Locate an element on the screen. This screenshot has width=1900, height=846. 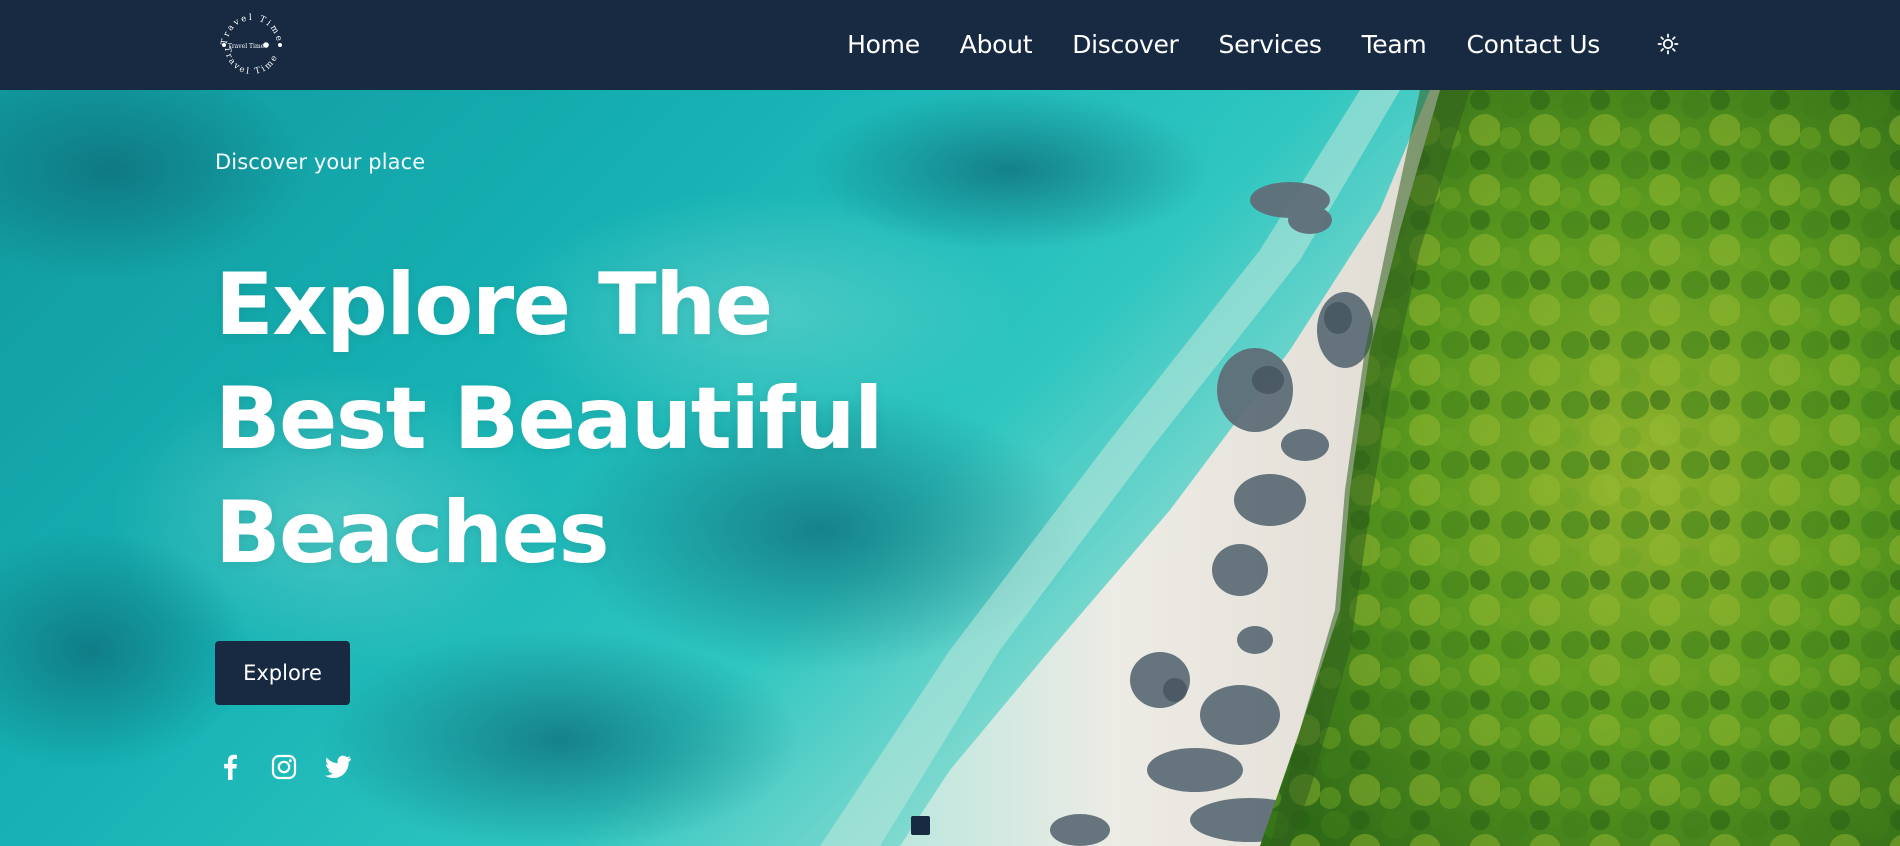
sun-icon is located at coordinates (1668, 44).